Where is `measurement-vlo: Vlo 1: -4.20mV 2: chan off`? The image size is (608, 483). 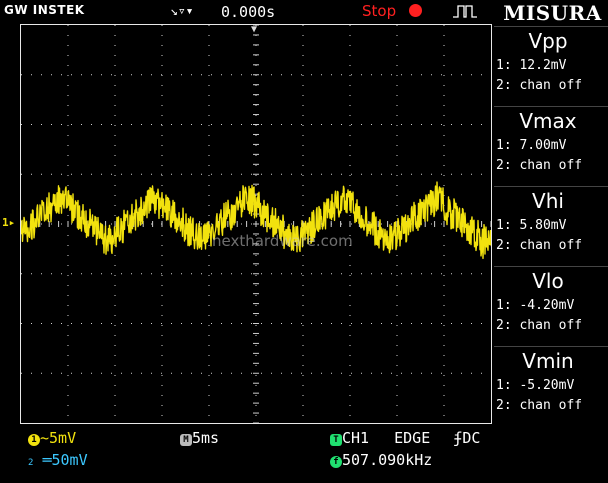
measurement-vlo: Vlo 1: -4.20mV 2: chan off is located at coordinates (551, 305).